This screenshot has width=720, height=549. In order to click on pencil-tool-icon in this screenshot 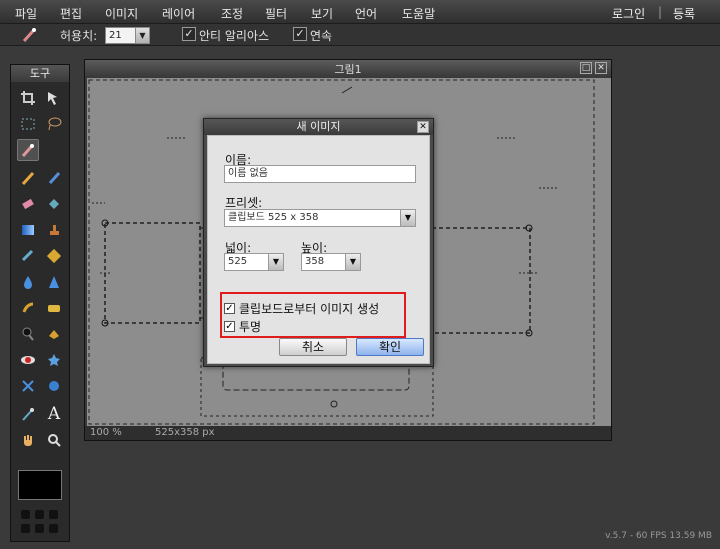, I will do `click(28, 178)`.